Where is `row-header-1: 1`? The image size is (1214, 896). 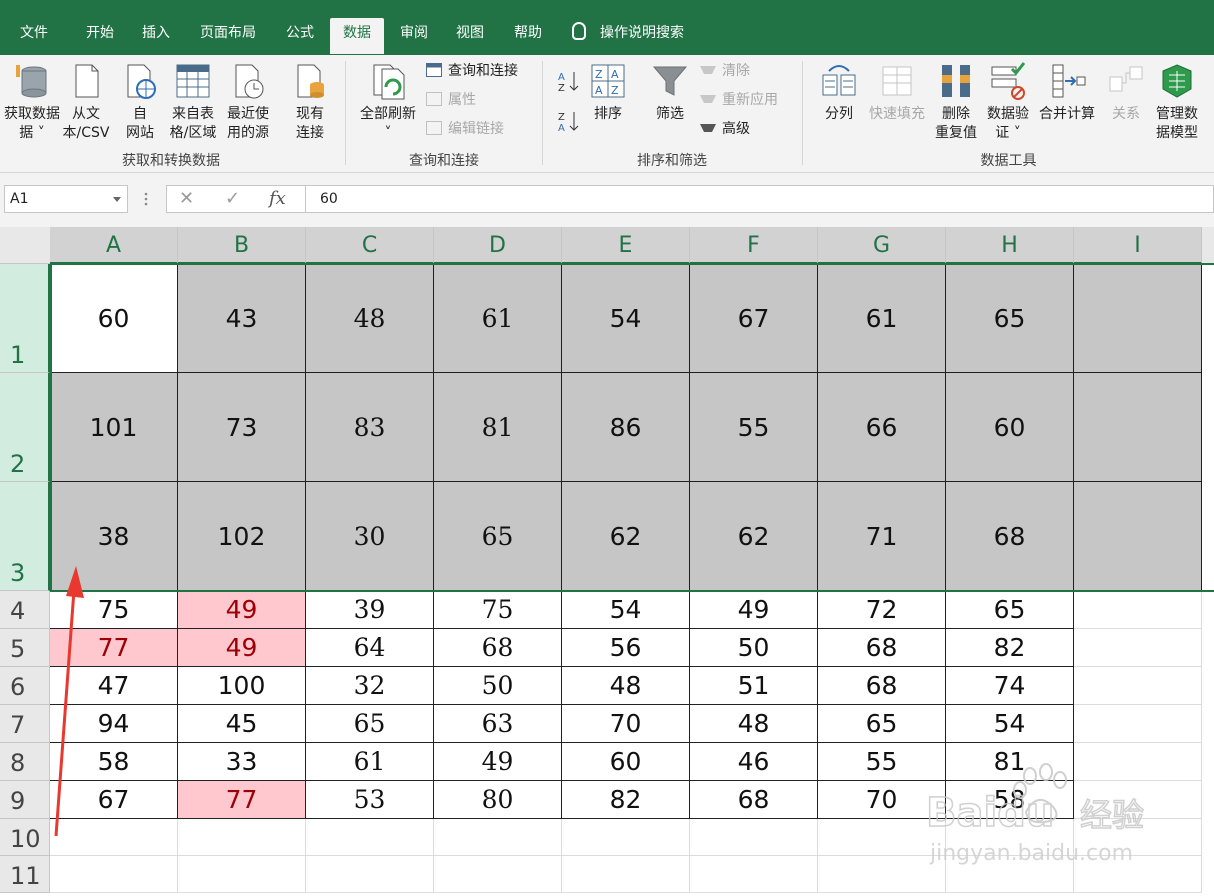 row-header-1: 1 is located at coordinates (25, 318).